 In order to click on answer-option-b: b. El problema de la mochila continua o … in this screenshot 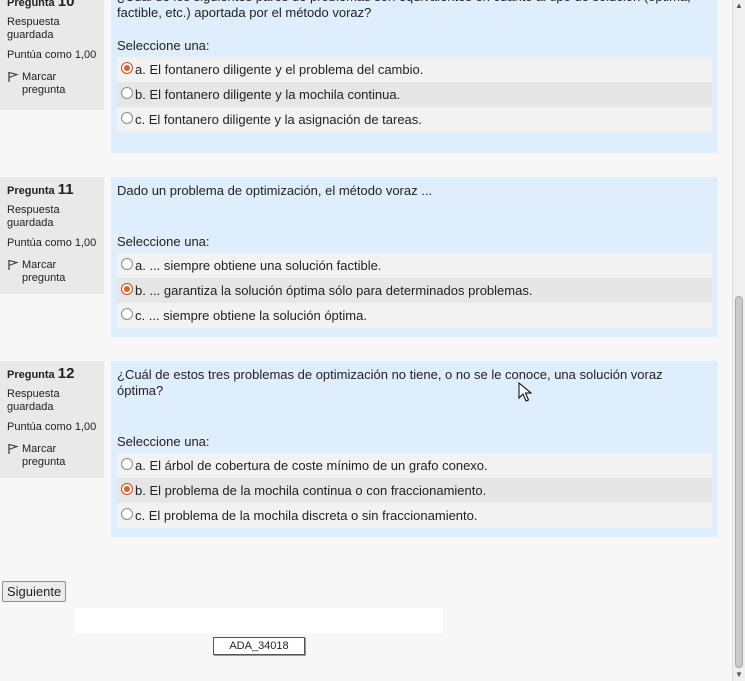, I will do `click(414, 490)`.